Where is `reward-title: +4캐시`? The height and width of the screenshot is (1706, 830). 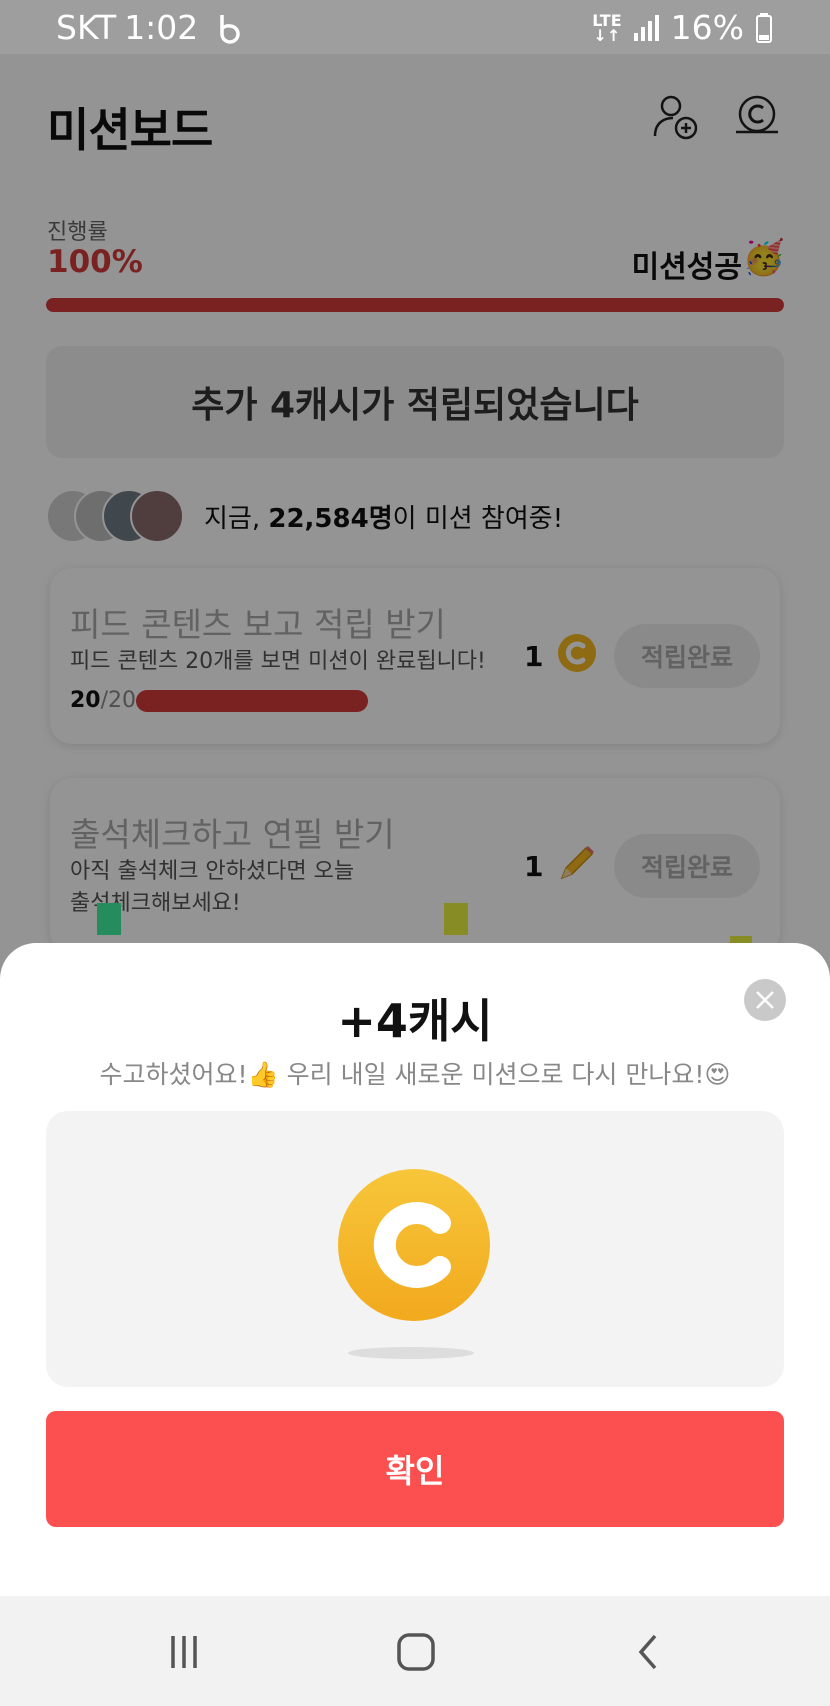
reward-title: +4캐시 is located at coordinates (415, 1021).